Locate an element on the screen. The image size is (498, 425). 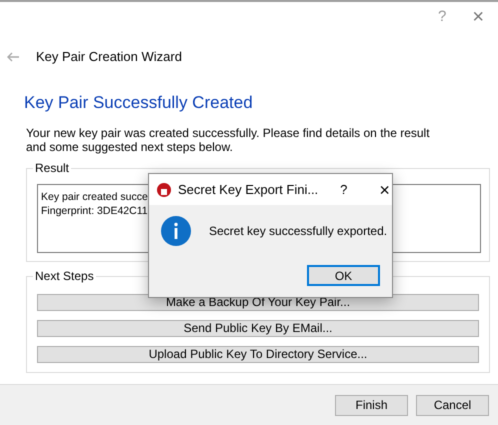
wizard-title: Key Pair Creation Wizard is located at coordinates (109, 57).